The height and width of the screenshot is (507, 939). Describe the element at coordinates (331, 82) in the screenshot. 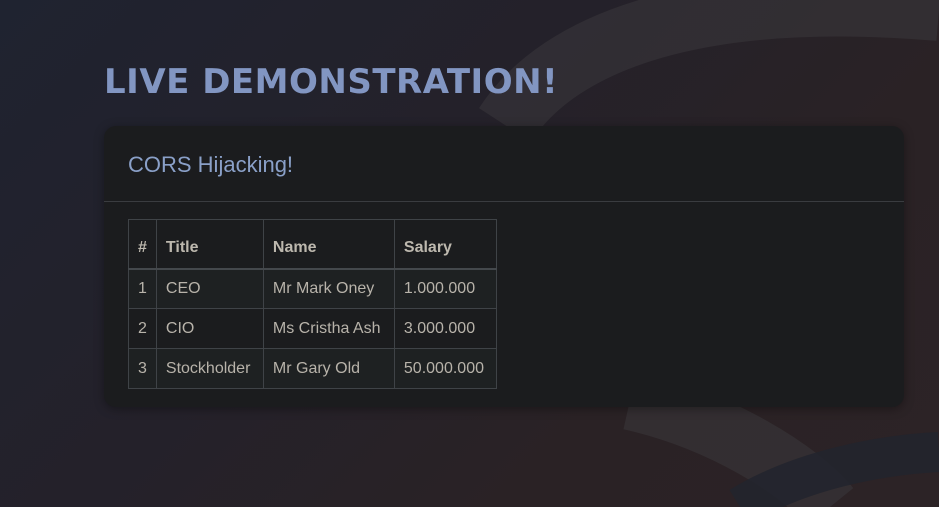

I see `page-title: LIVE DEMONSTRATION!` at that location.